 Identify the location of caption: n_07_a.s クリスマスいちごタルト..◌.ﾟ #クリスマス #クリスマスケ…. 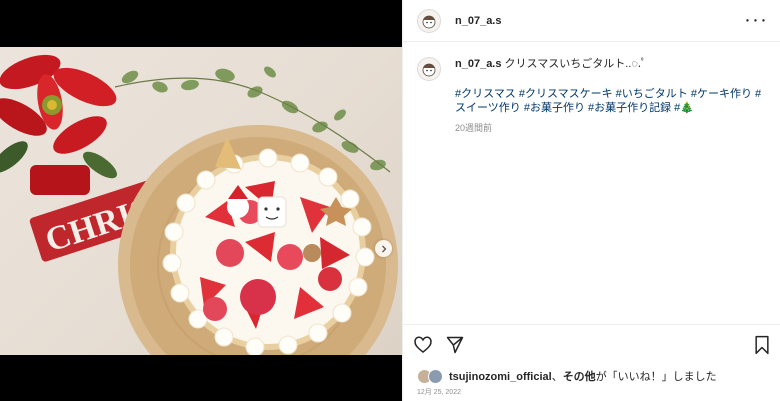
(591, 88).